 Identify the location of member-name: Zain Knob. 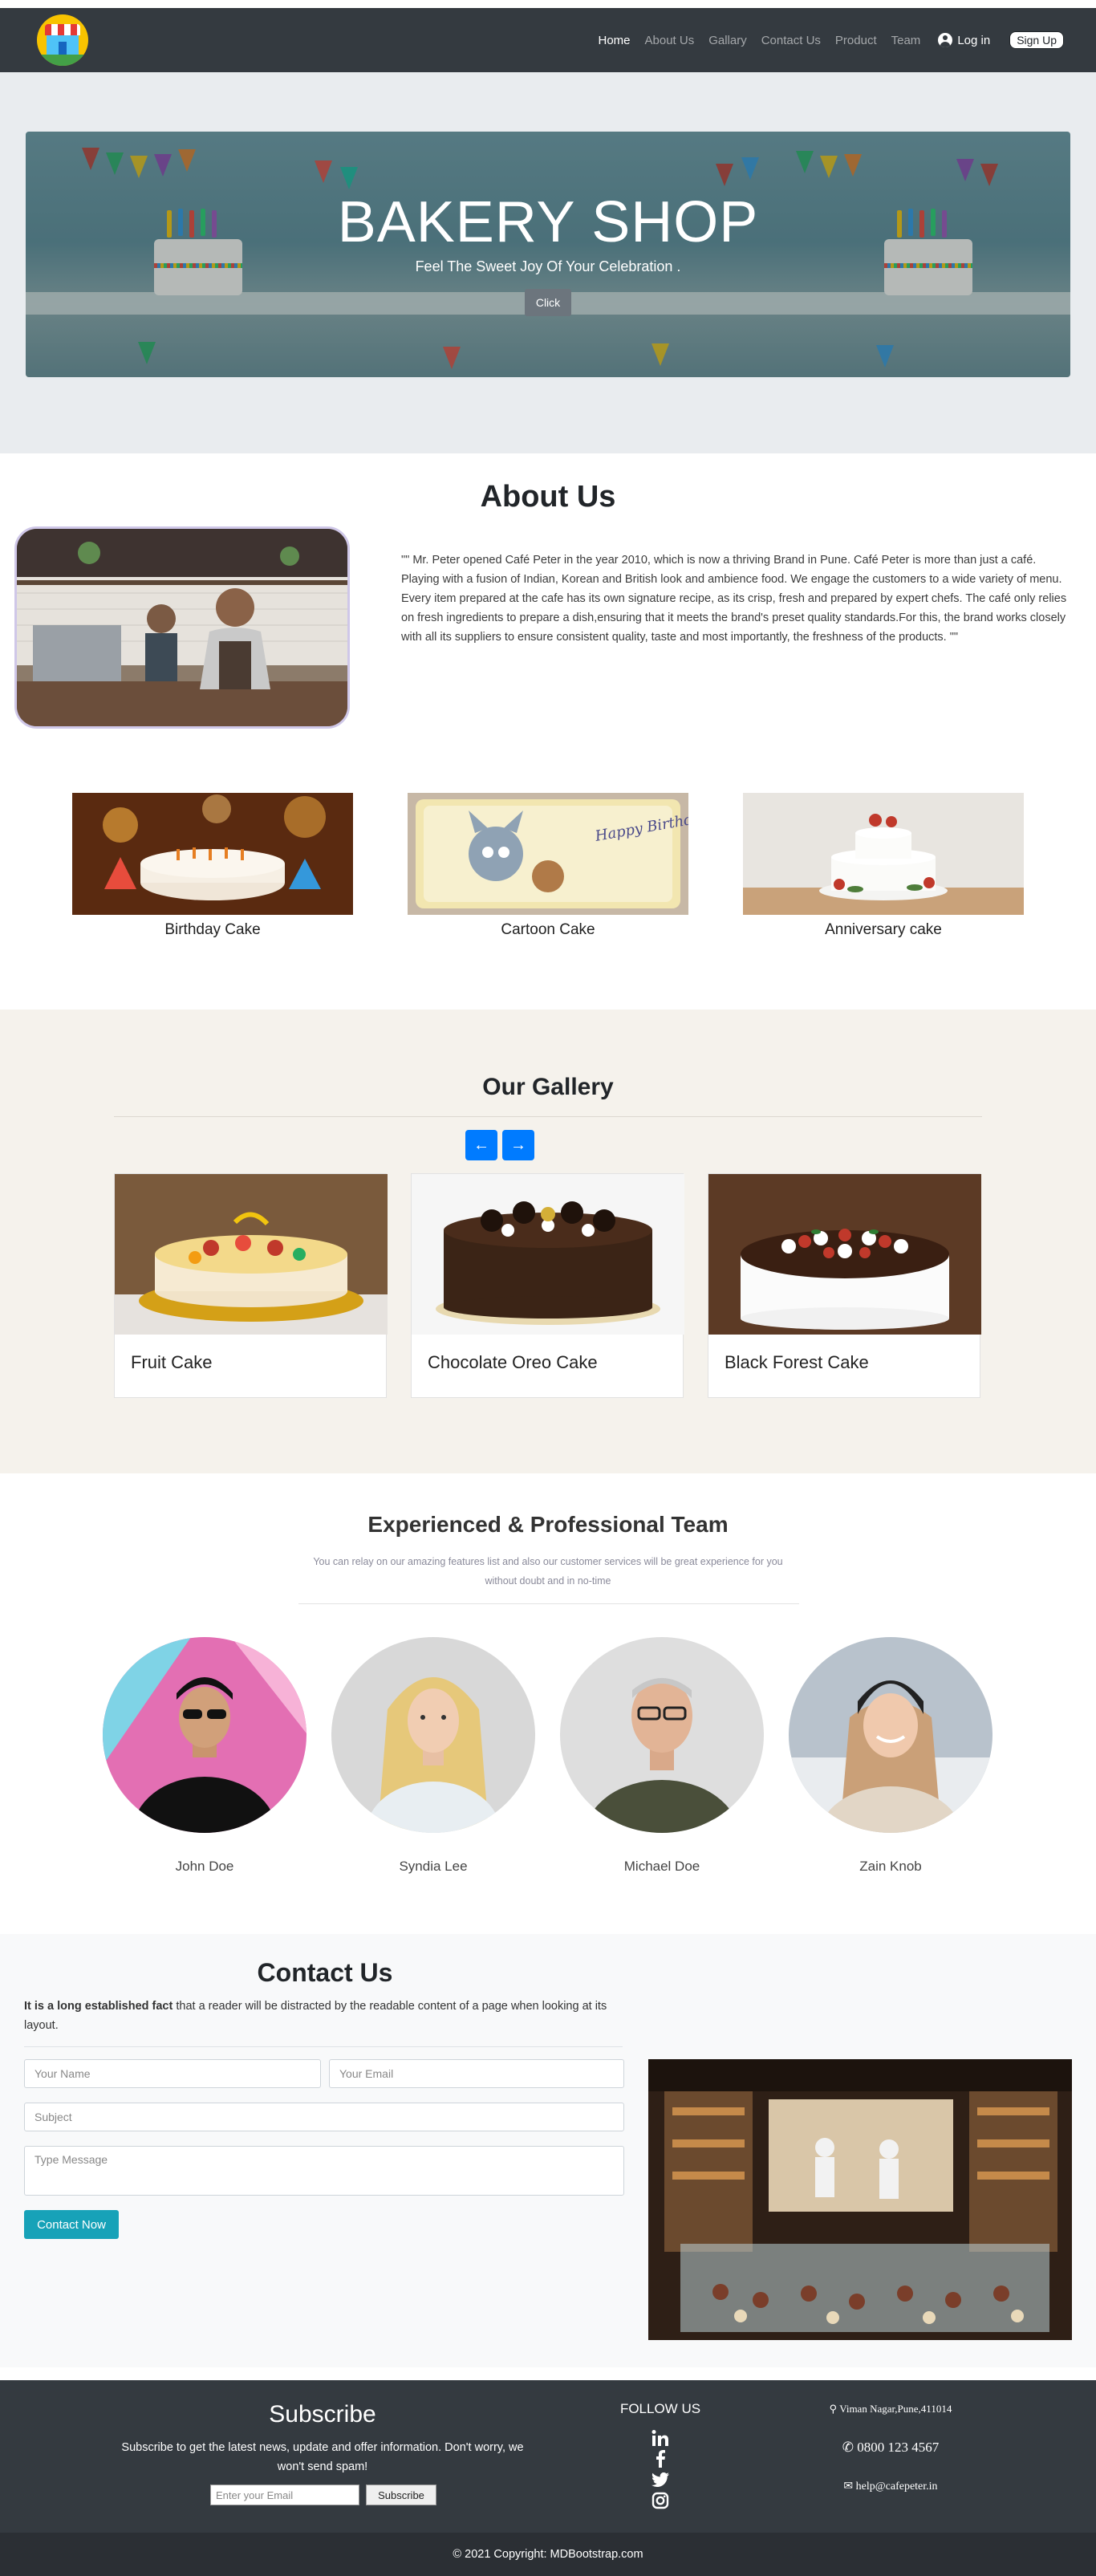
(890, 1866).